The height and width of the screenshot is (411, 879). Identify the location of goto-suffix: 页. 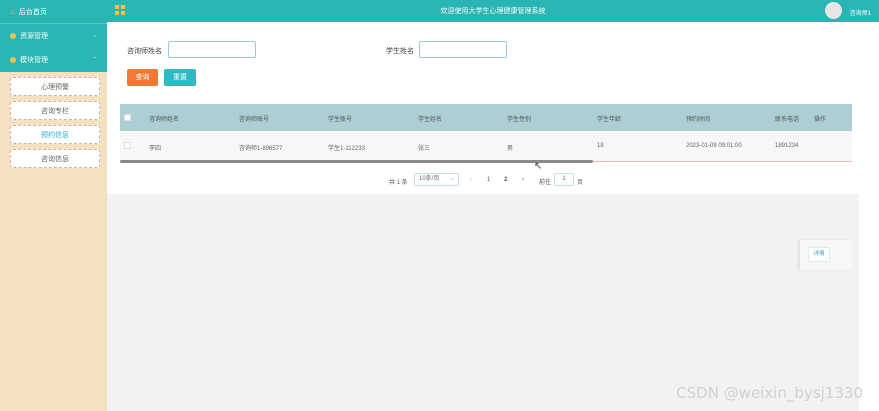
(580, 183).